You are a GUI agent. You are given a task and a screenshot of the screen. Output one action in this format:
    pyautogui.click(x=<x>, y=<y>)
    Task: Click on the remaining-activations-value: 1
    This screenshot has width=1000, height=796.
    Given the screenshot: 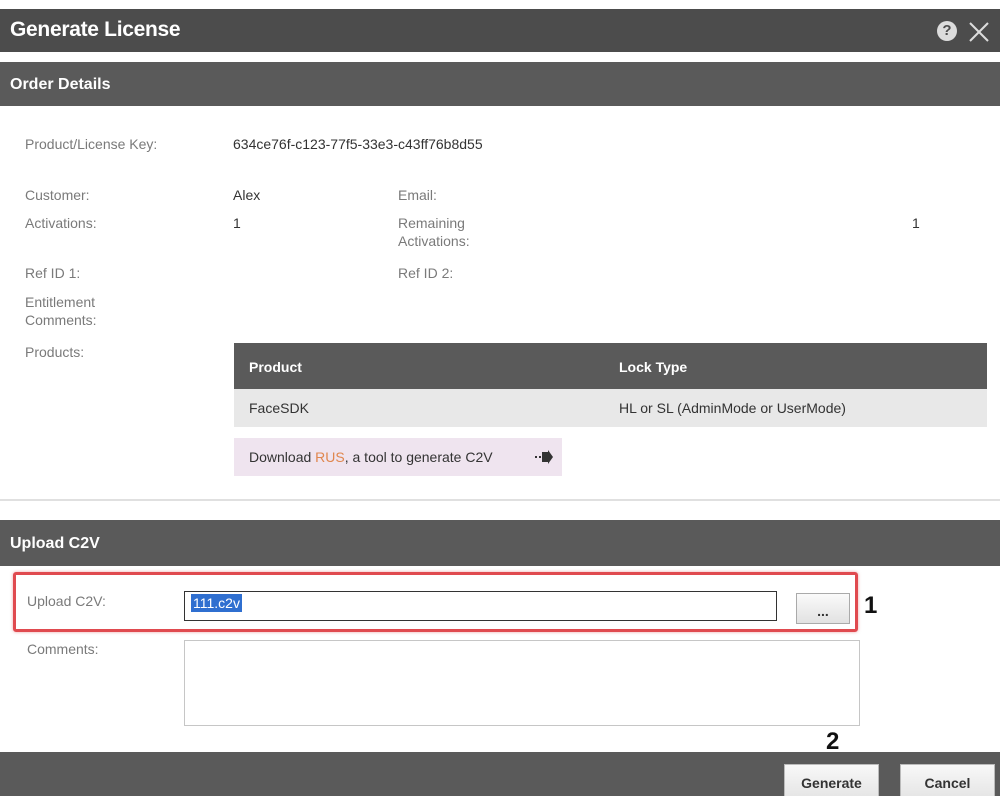 What is the action you would take?
    pyautogui.click(x=916, y=223)
    